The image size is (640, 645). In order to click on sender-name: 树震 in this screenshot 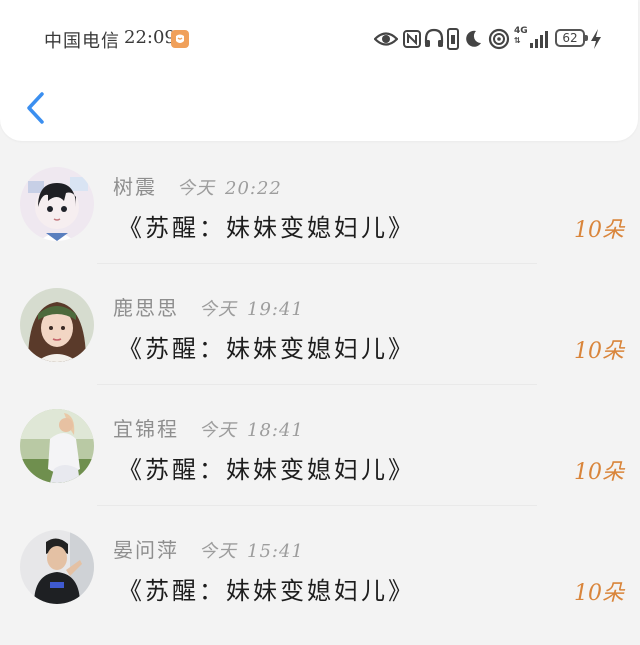, I will do `click(135, 187)`.